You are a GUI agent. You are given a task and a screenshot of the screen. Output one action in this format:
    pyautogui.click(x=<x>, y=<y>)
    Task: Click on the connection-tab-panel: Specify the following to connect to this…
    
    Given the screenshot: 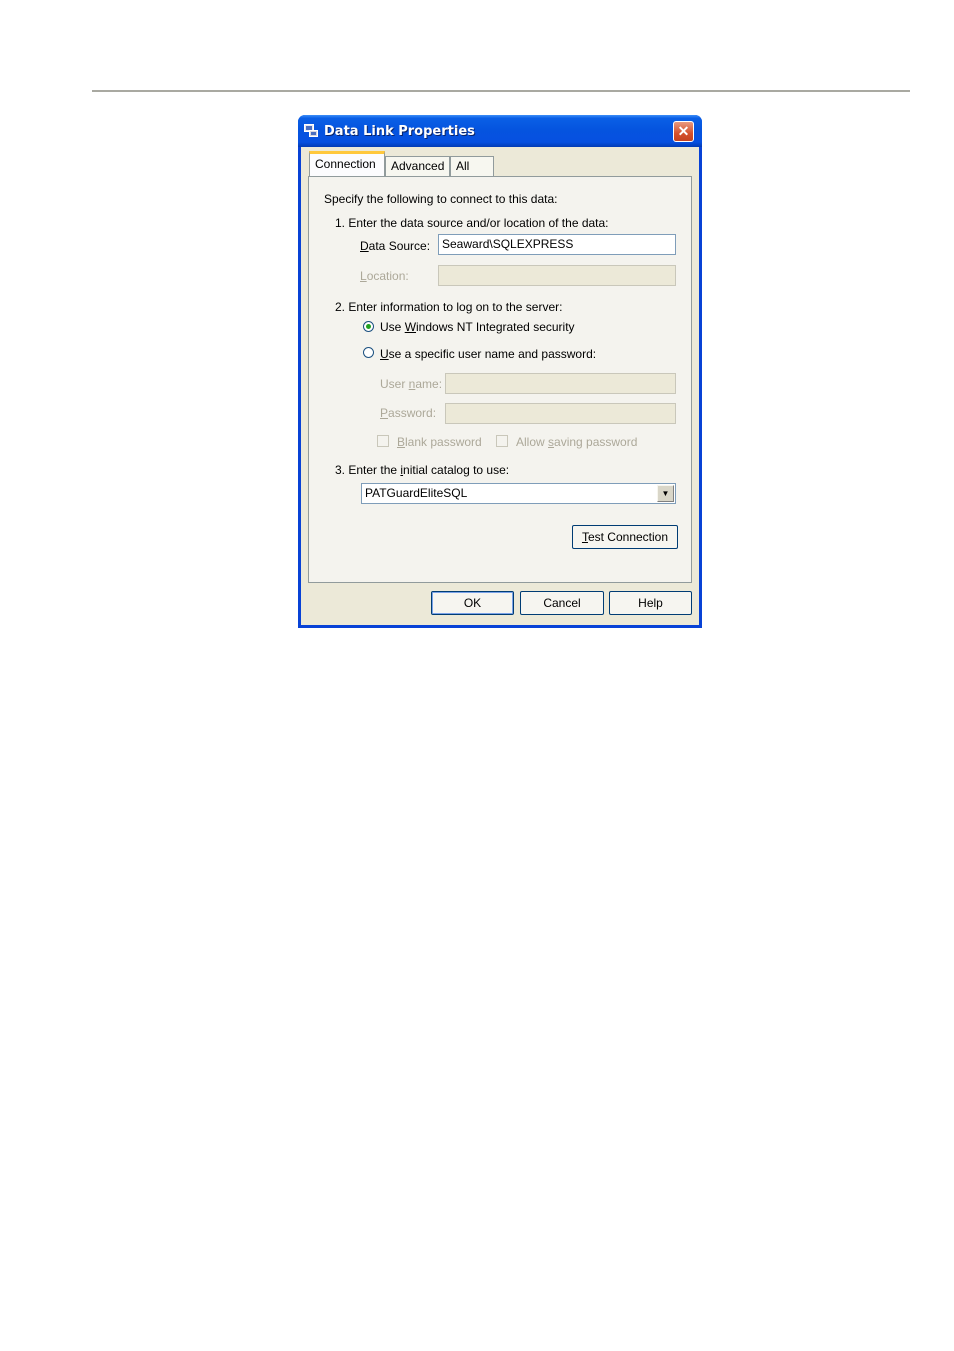 What is the action you would take?
    pyautogui.click(x=500, y=379)
    